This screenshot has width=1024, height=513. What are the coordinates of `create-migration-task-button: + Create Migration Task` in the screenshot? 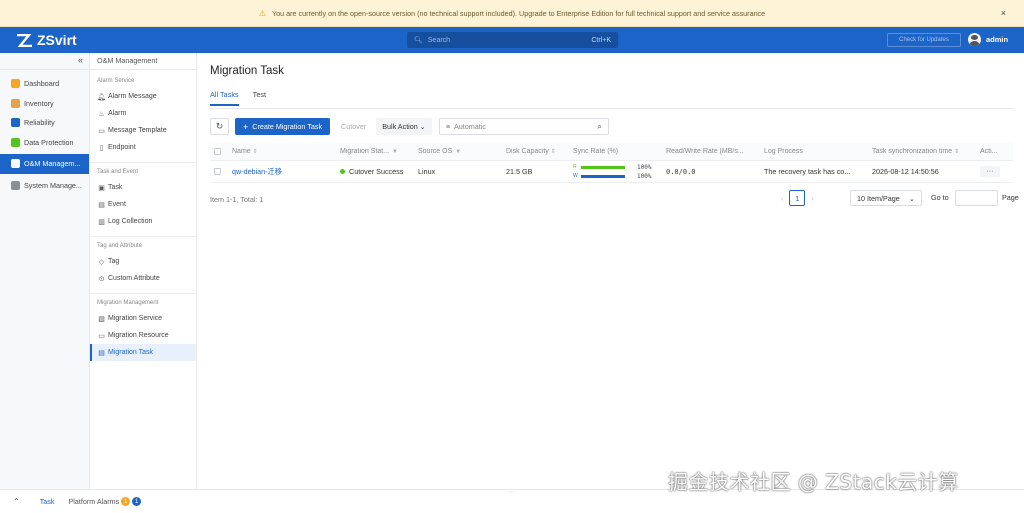 It's located at (283, 126).